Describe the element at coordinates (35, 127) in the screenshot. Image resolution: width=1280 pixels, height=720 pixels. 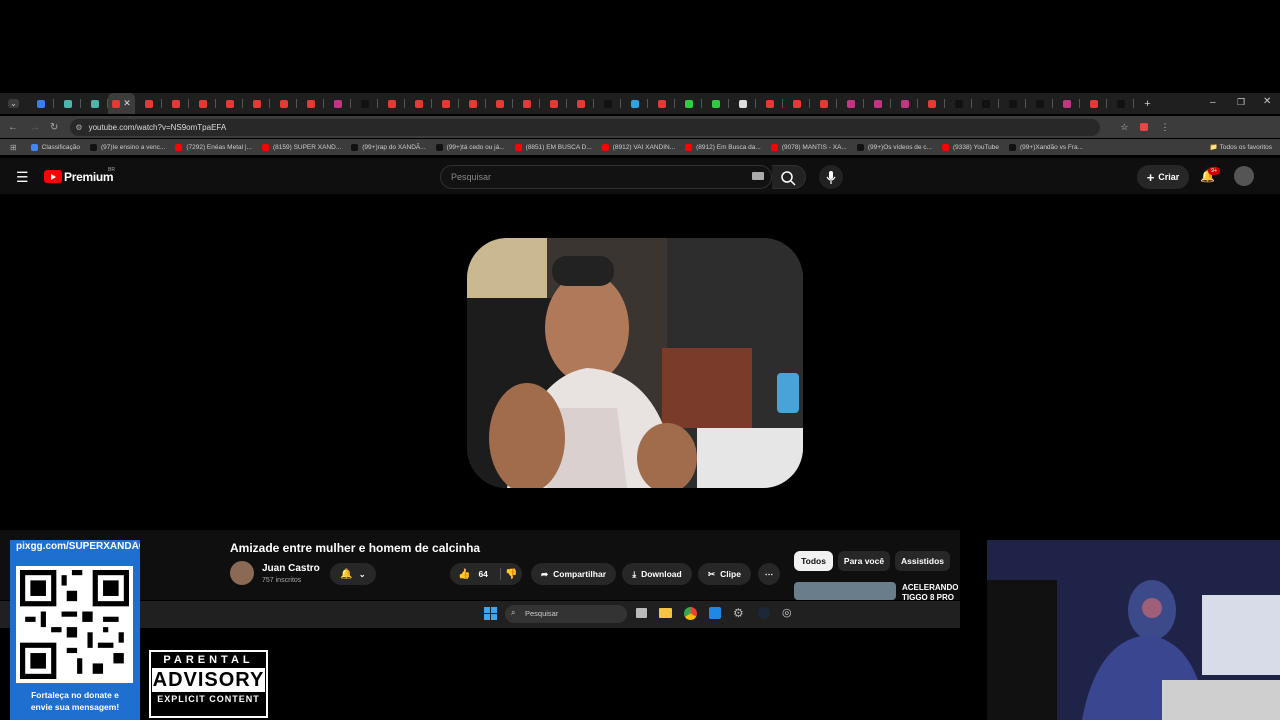
I see `forward-icon: →` at that location.